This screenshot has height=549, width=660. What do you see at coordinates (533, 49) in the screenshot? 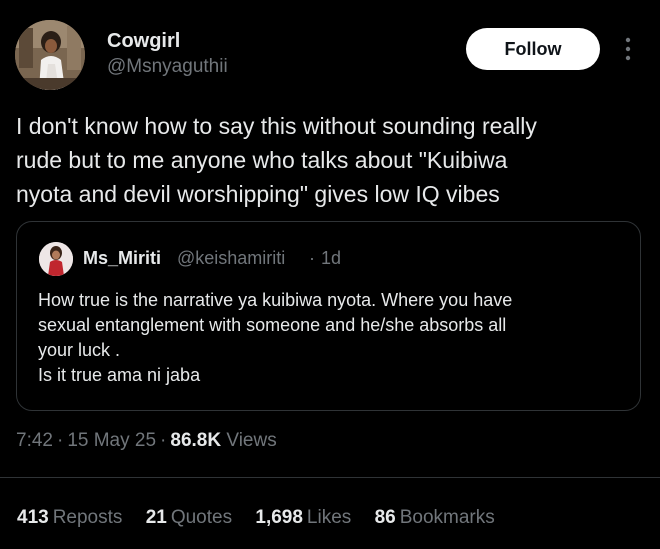
I see `follow-button: Follow` at bounding box center [533, 49].